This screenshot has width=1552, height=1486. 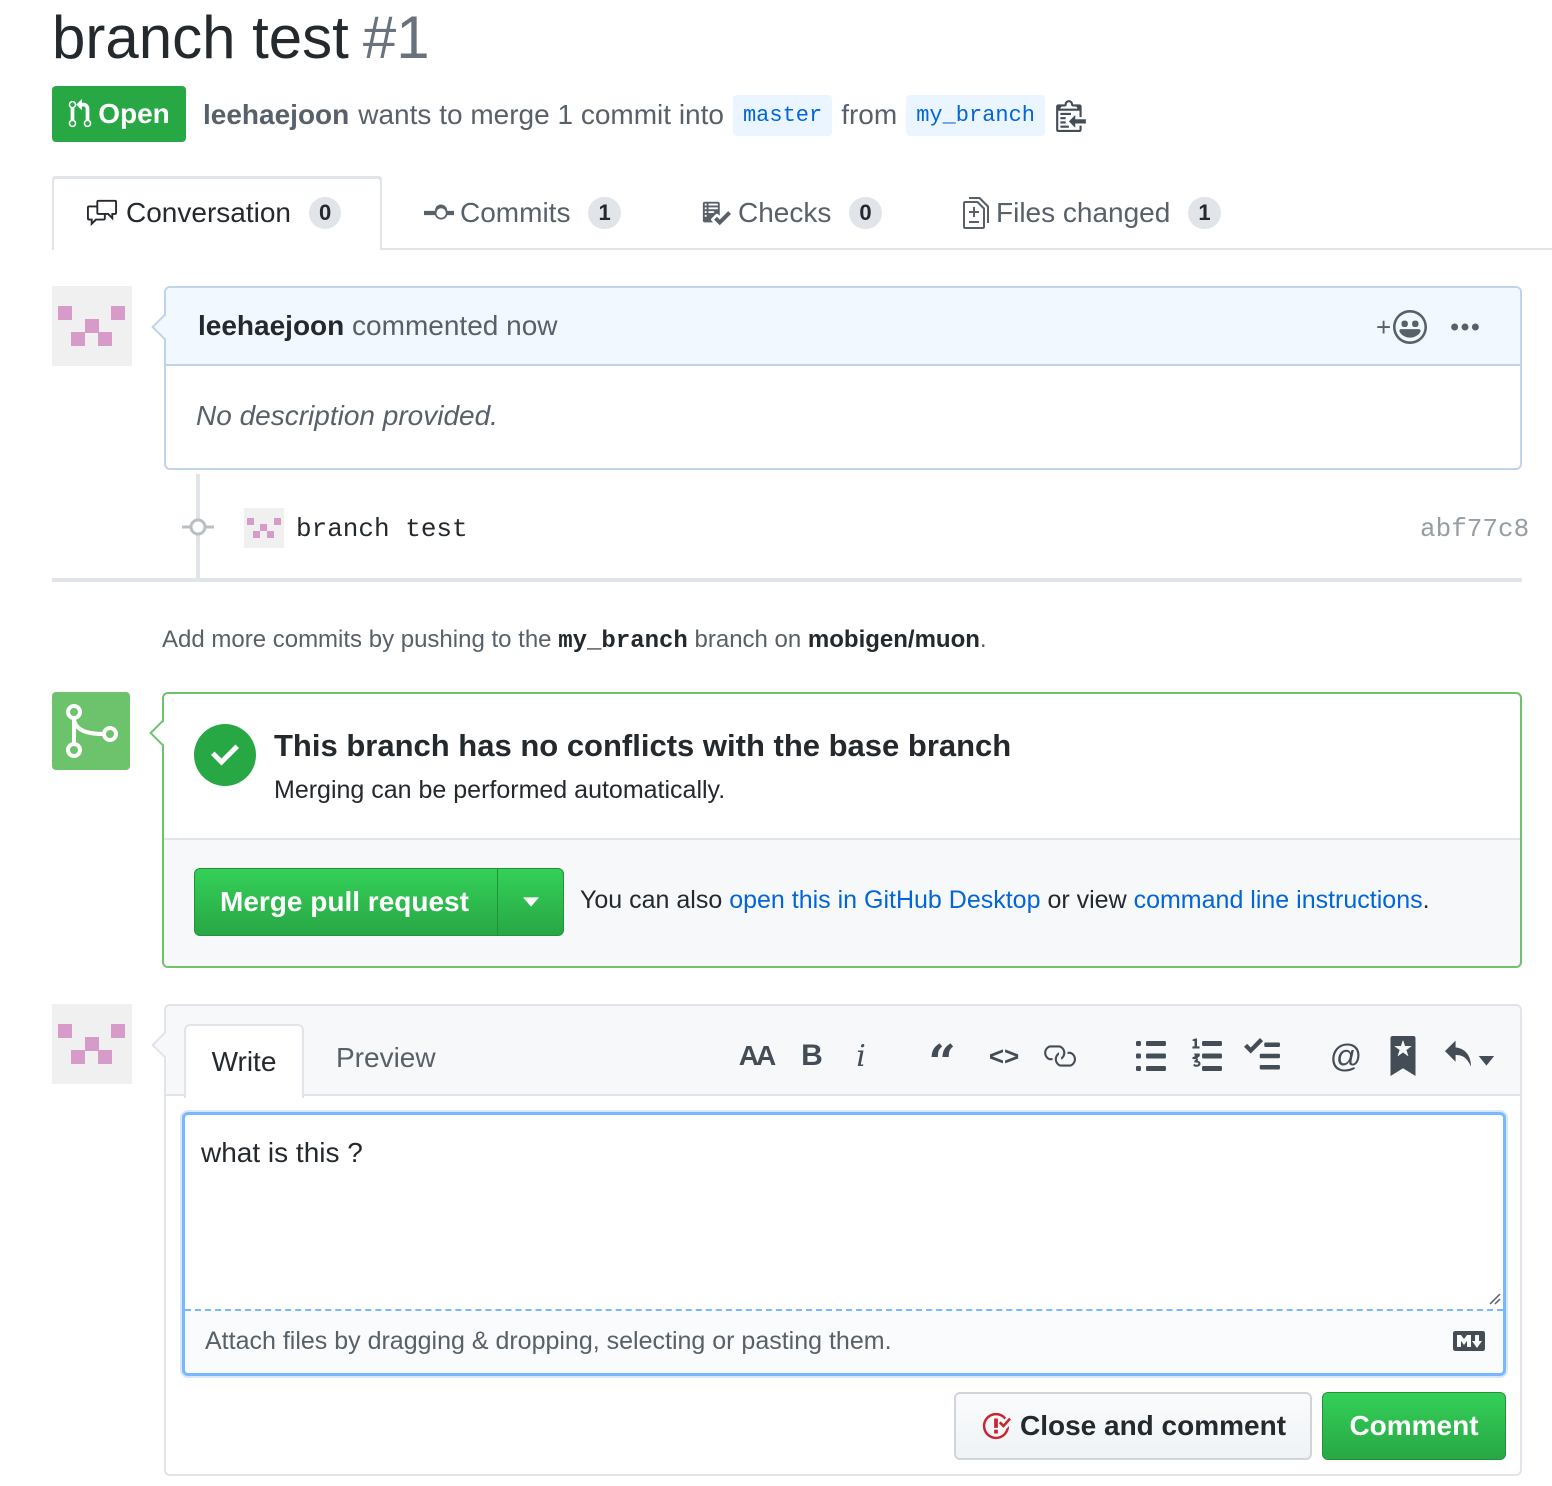 What do you see at coordinates (1004, 1056) in the screenshot?
I see `code-icon: <>` at bounding box center [1004, 1056].